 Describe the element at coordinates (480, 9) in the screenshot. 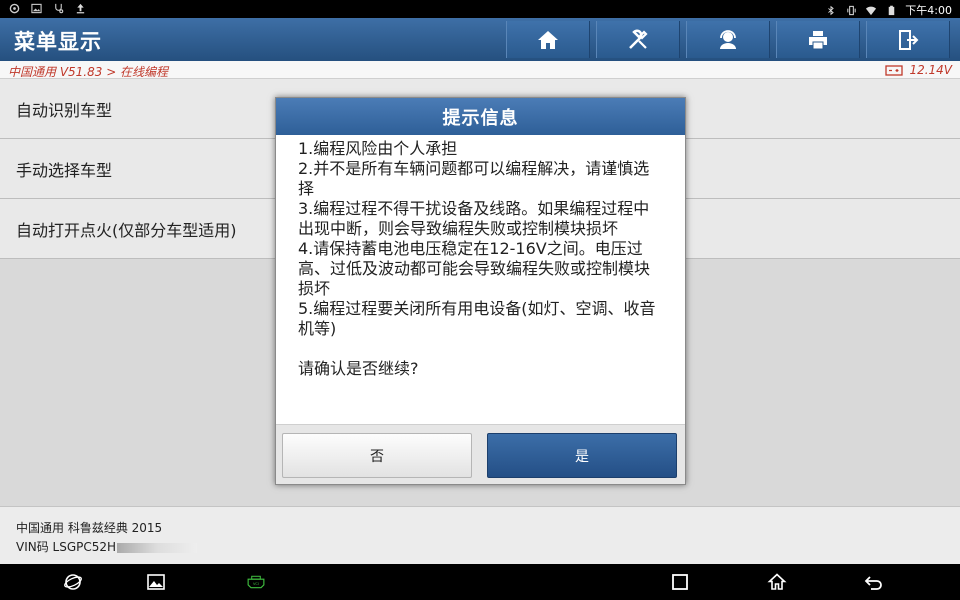

I see `status-bar: 下午4:00` at that location.